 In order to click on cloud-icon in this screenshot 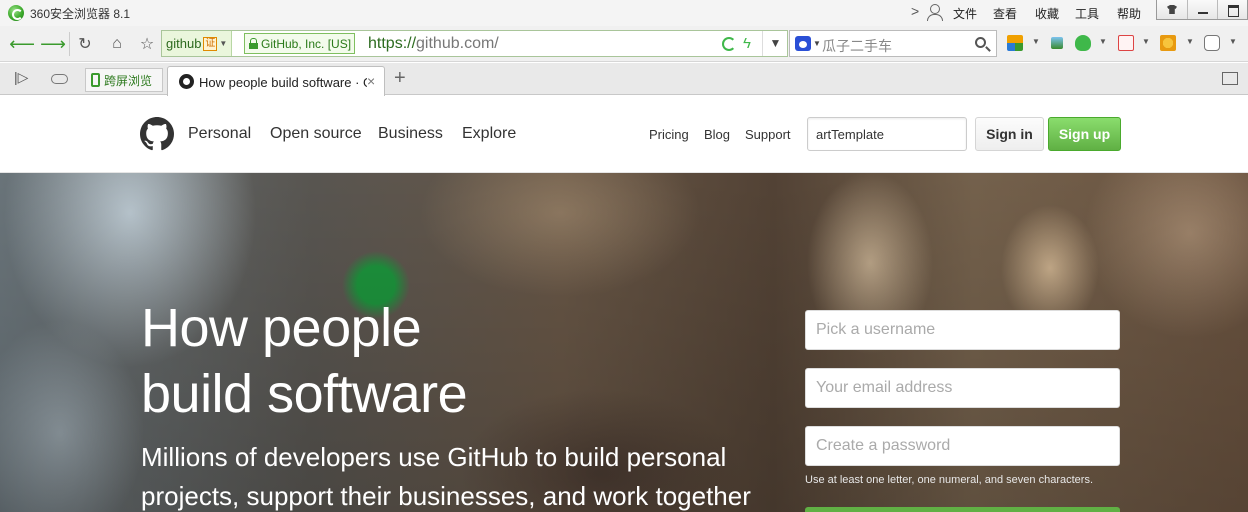, I will do `click(59, 79)`.